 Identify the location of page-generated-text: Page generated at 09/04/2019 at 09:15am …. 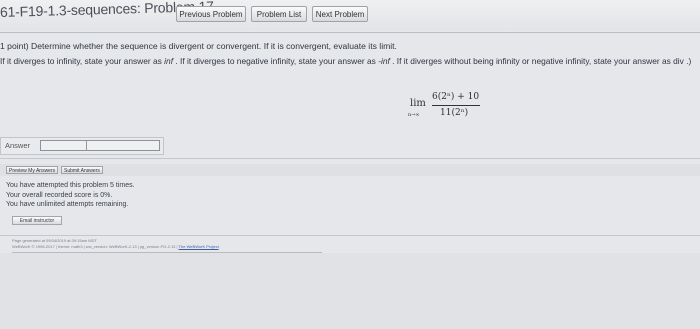
(54, 240).